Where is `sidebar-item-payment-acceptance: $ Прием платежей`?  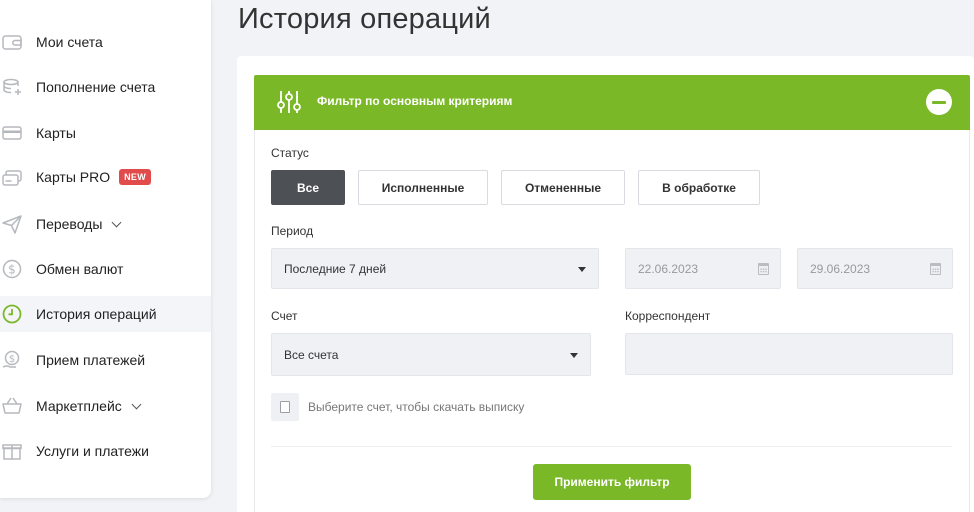 sidebar-item-payment-acceptance: $ Прием платежей is located at coordinates (105, 360).